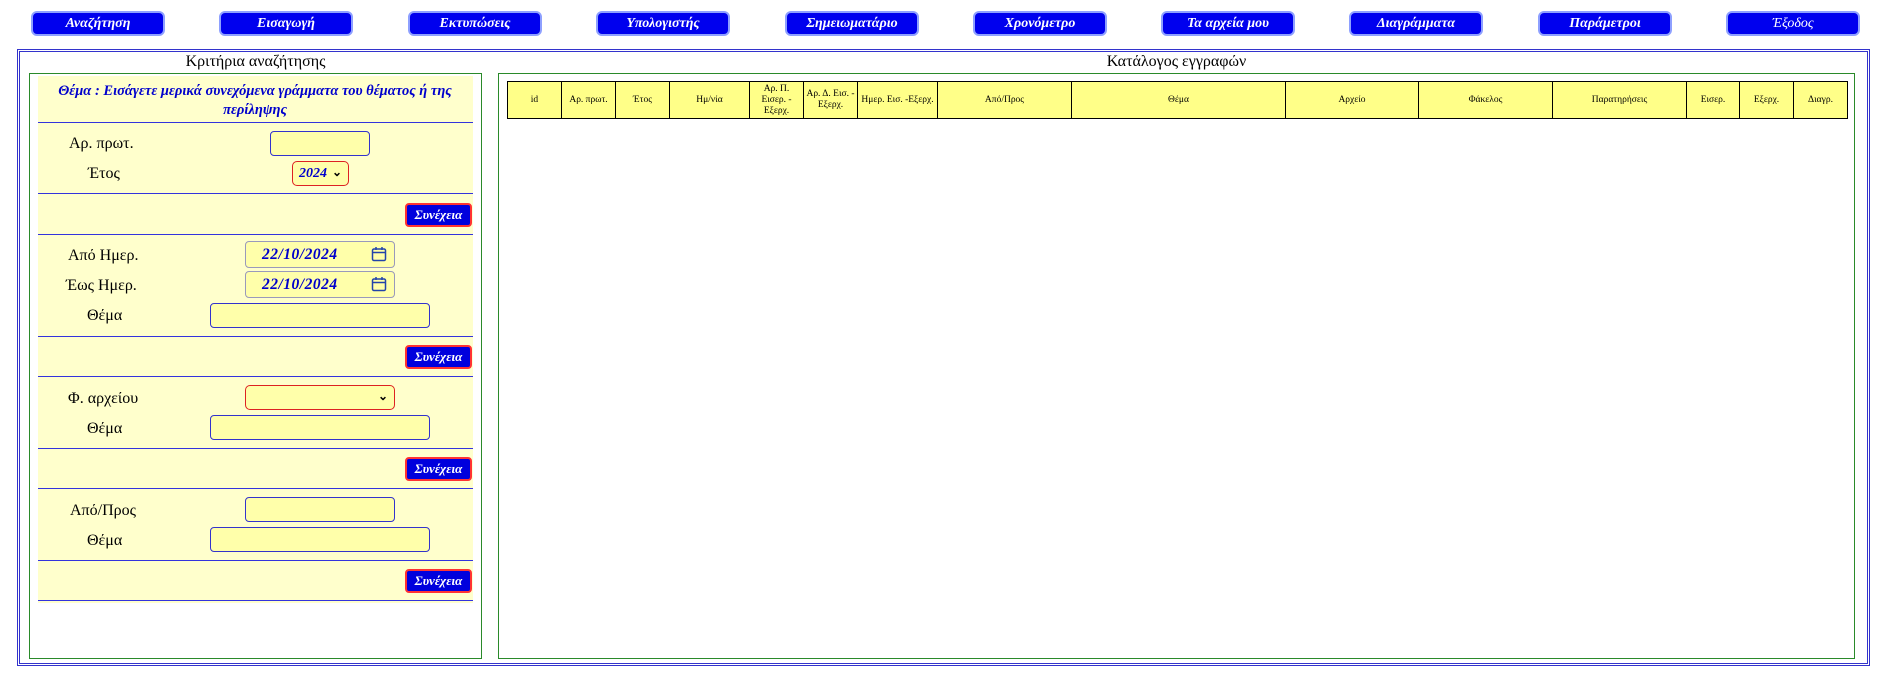 This screenshot has height=684, width=1882. What do you see at coordinates (103, 510) in the screenshot?
I see `from-to-label: Από/Προς` at bounding box center [103, 510].